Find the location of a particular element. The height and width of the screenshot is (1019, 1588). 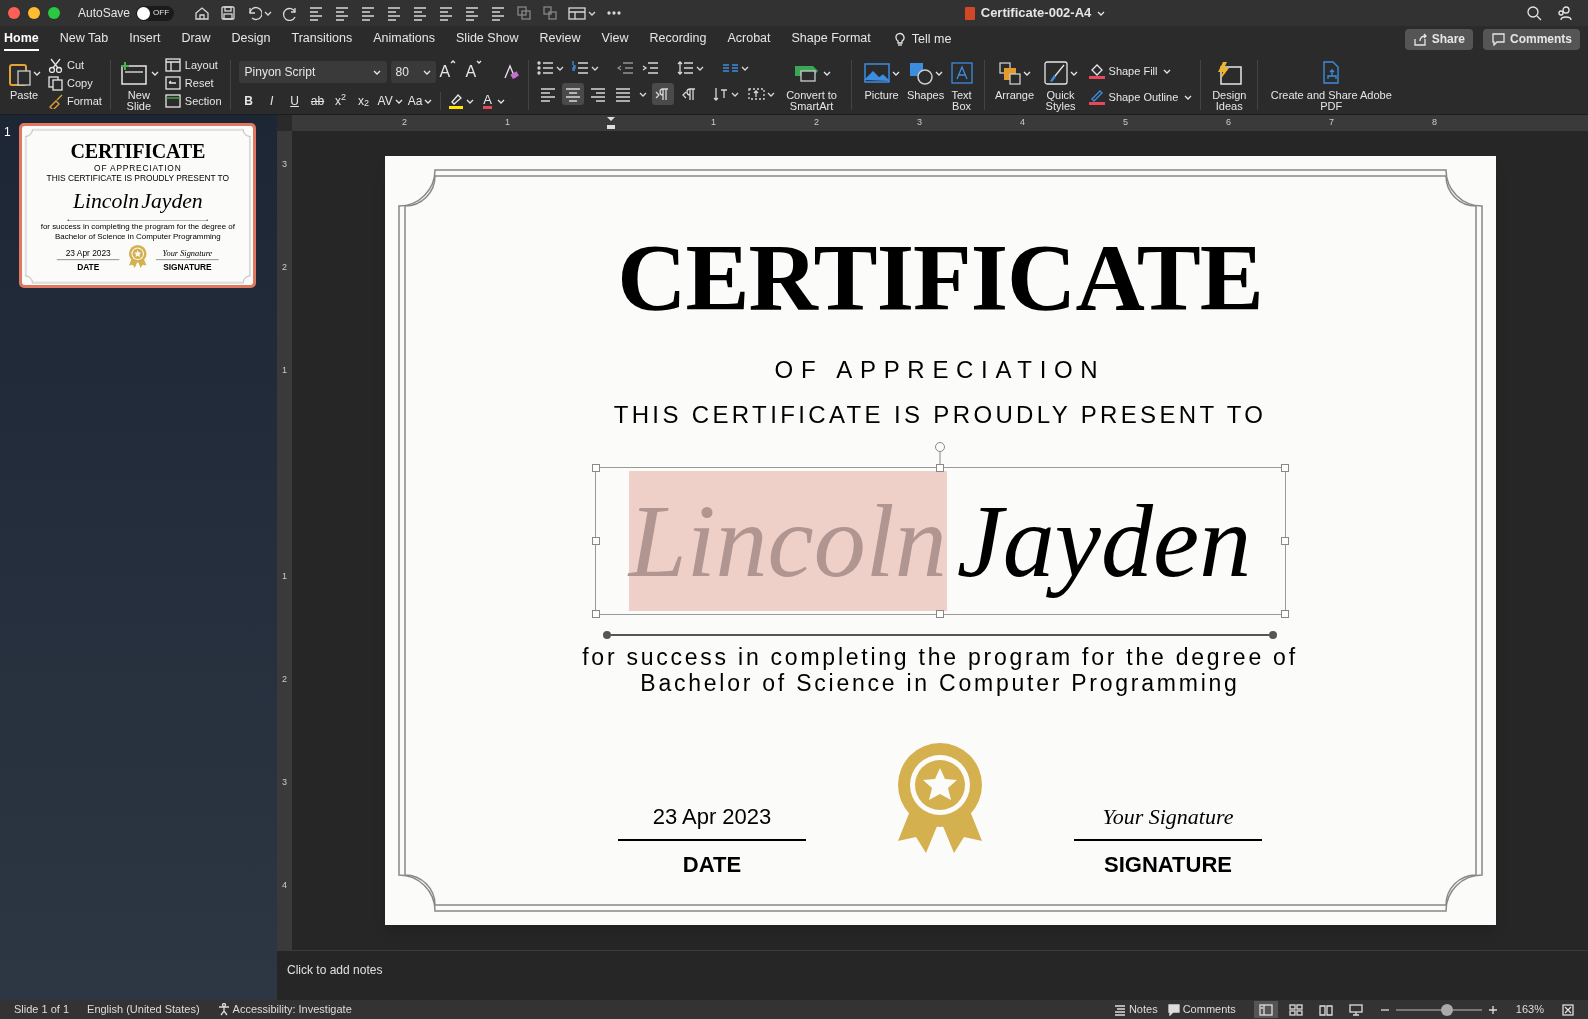

quick-styles-button: Quick Styles is located at coordinates (1060, 84).